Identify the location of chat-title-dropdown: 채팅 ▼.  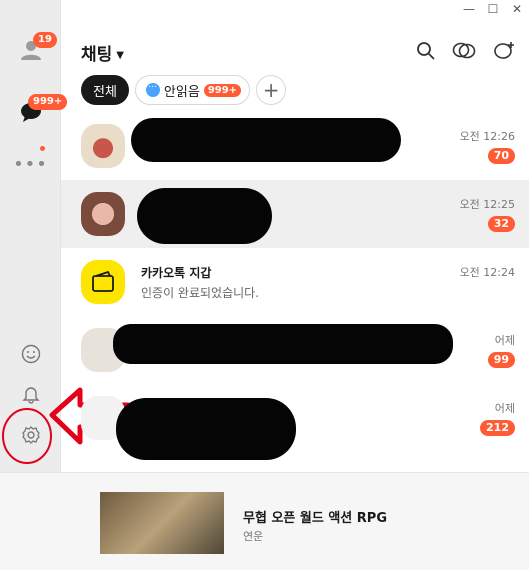
(102, 52).